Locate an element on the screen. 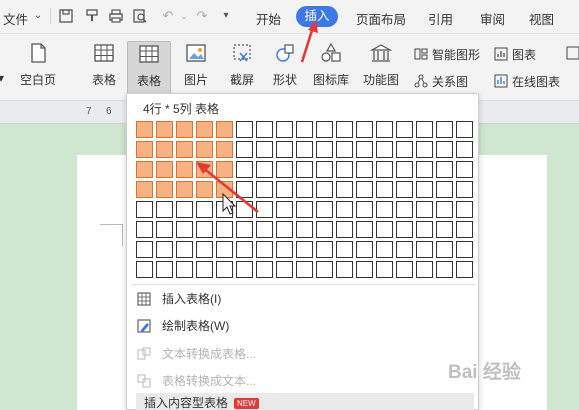 This screenshot has width=579, height=410. online-chart-button: 在线图表 is located at coordinates (527, 81).